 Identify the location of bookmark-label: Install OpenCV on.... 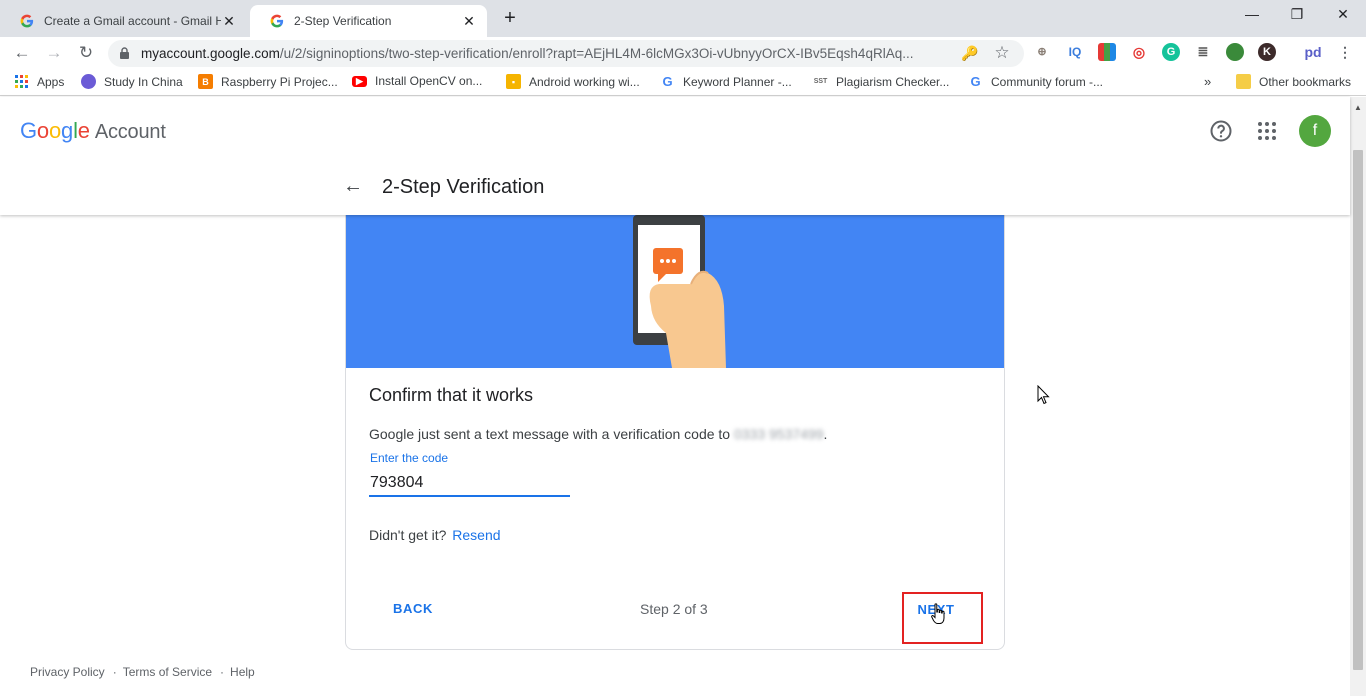
(429, 81).